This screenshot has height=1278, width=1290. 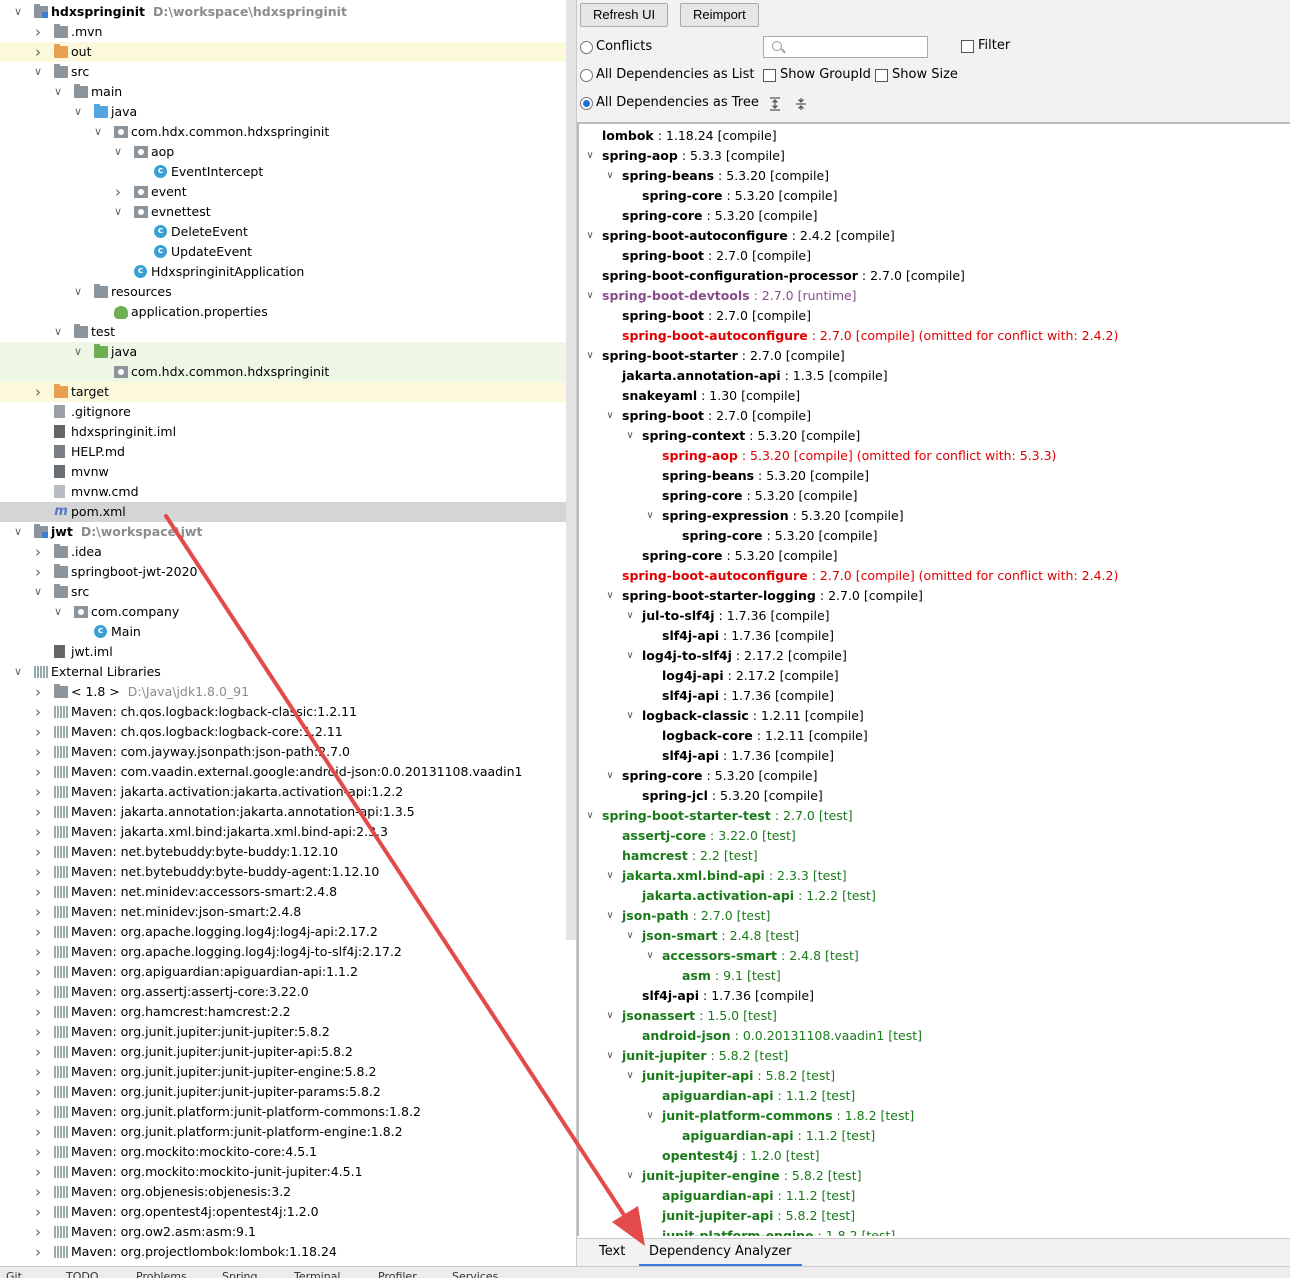 What do you see at coordinates (288, 412) in the screenshot?
I see `project-tree-row: .gitignore` at bounding box center [288, 412].